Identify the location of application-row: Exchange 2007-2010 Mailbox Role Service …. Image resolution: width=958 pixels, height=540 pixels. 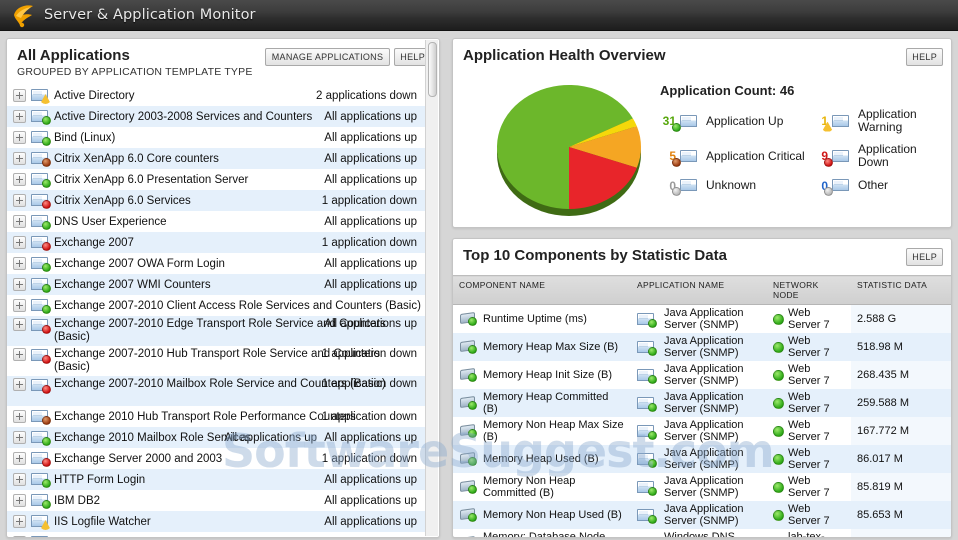
(216, 391).